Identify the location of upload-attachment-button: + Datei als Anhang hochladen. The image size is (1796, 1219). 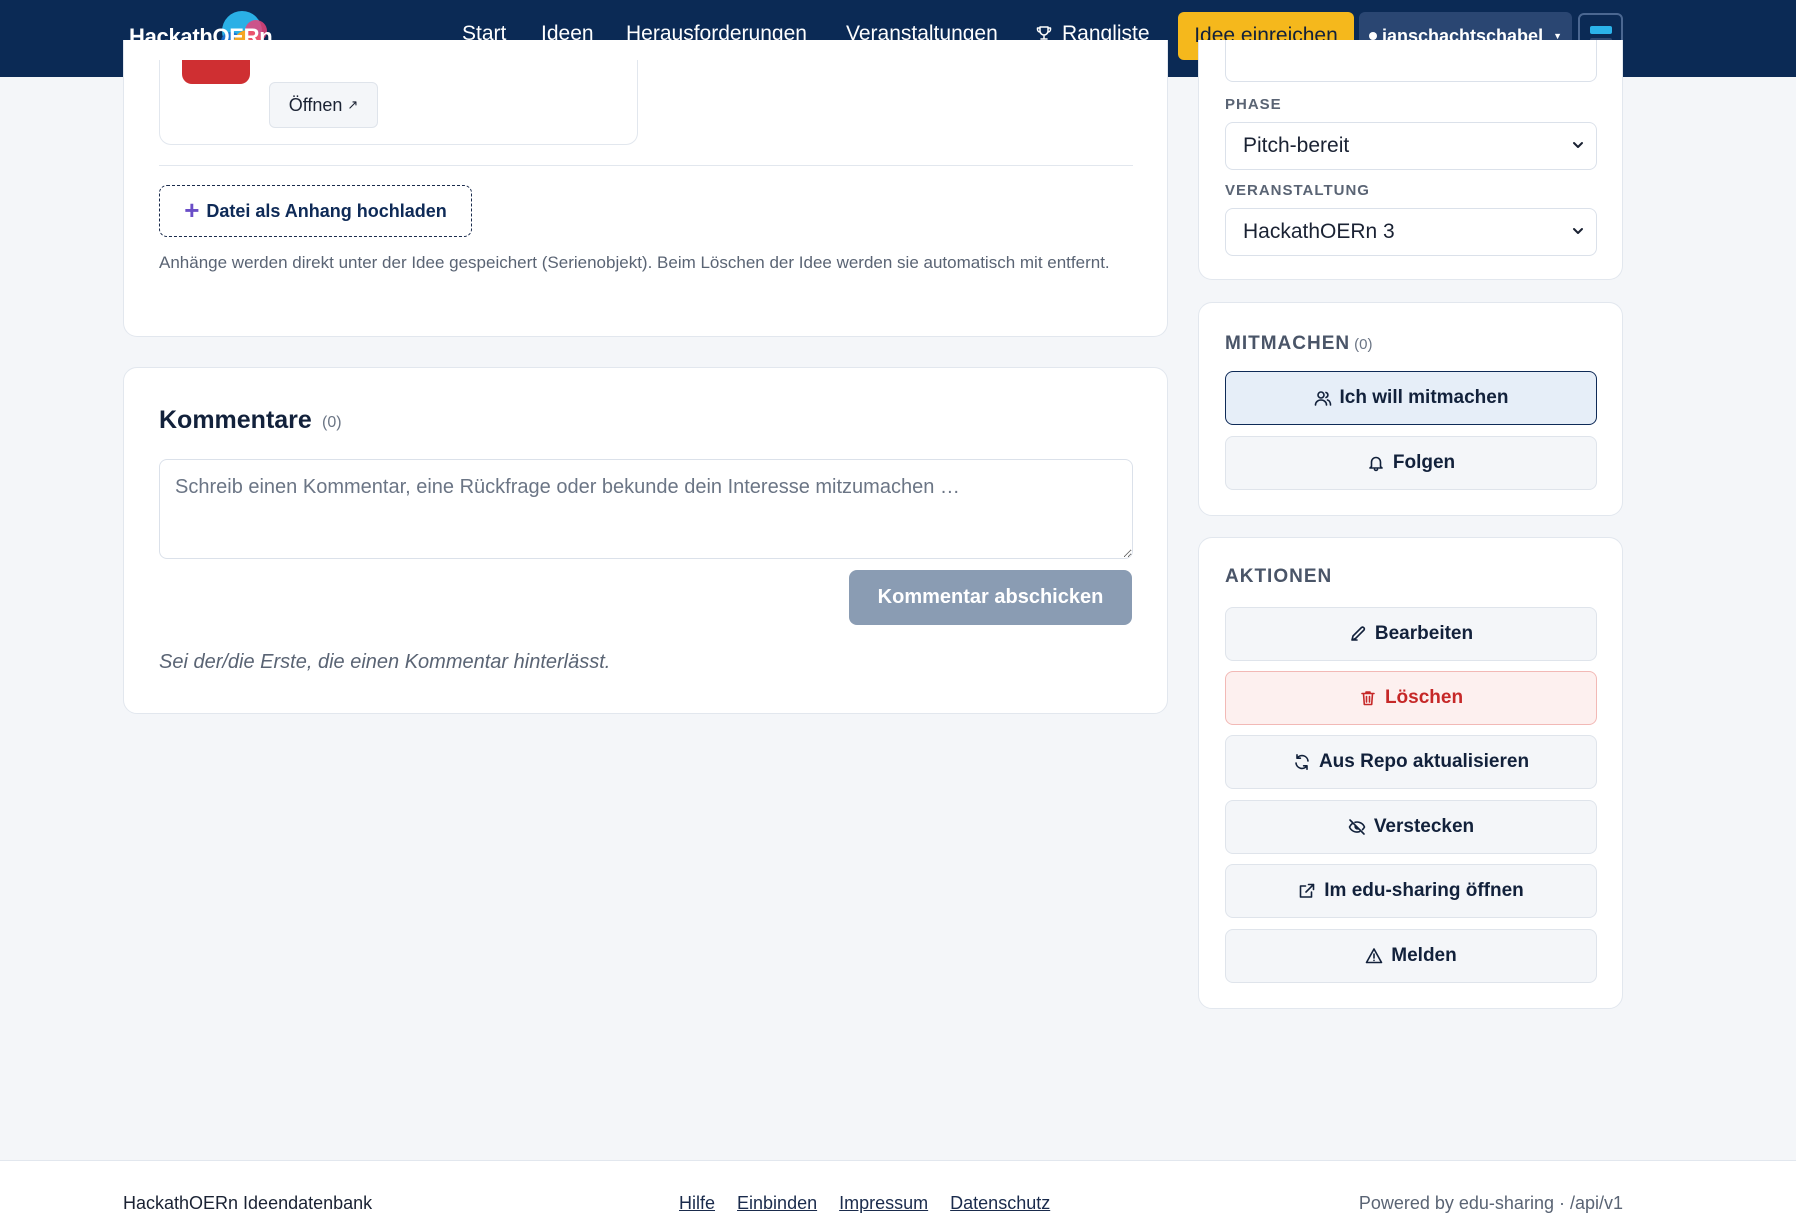
(315, 211).